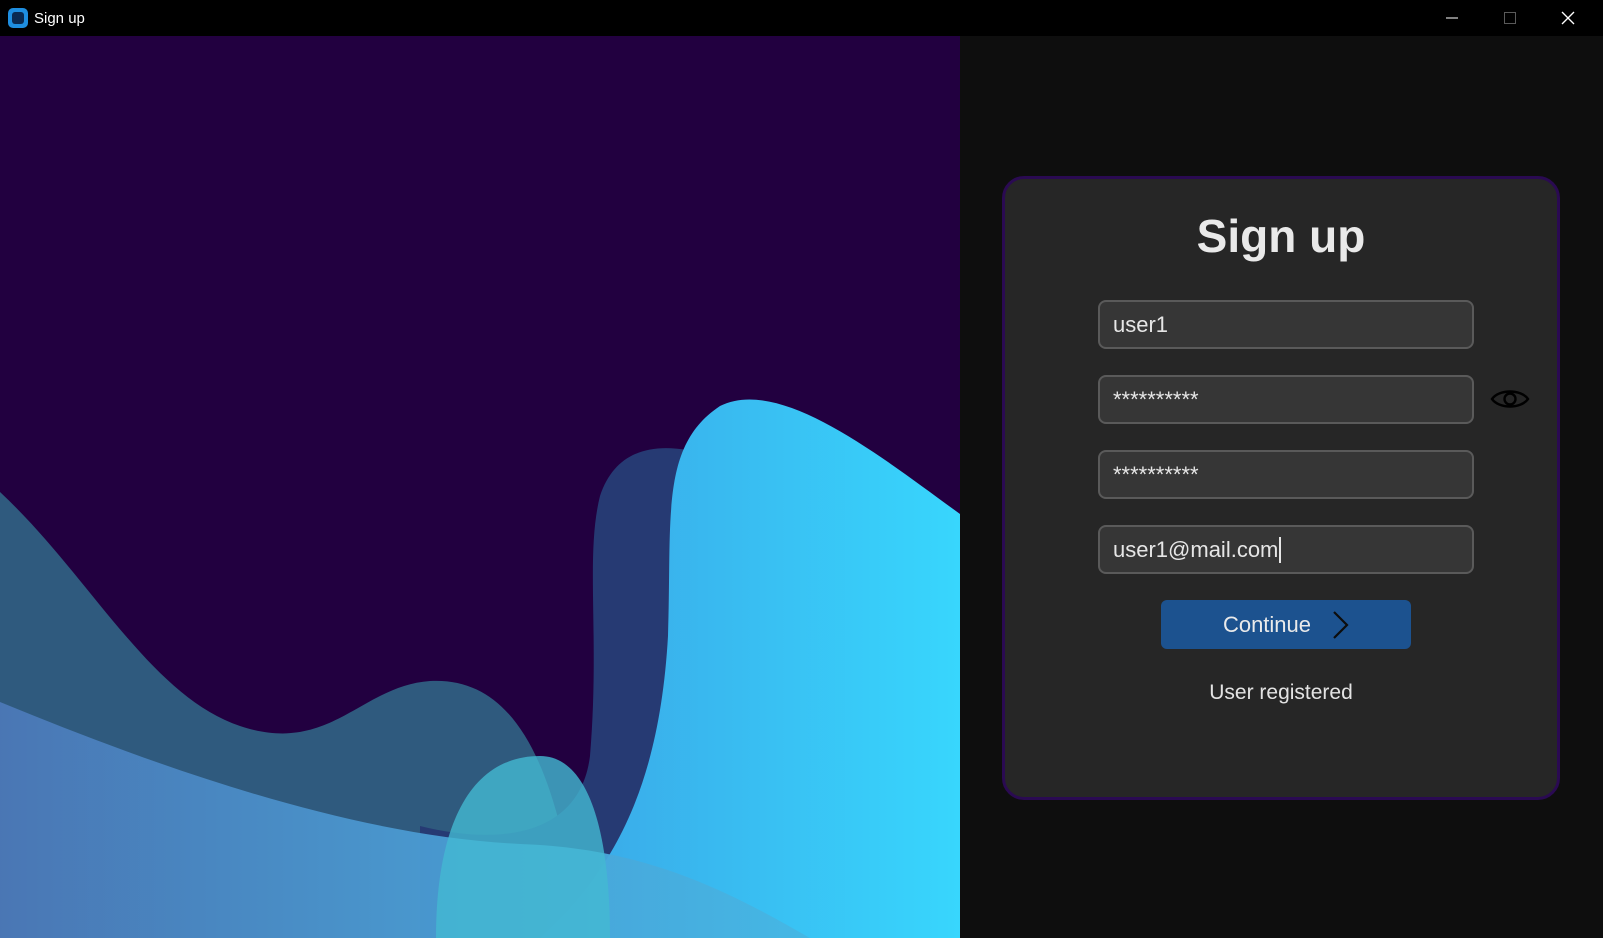 The width and height of the screenshot is (1603, 938). What do you see at coordinates (1281, 692) in the screenshot?
I see `status-message: User registered` at bounding box center [1281, 692].